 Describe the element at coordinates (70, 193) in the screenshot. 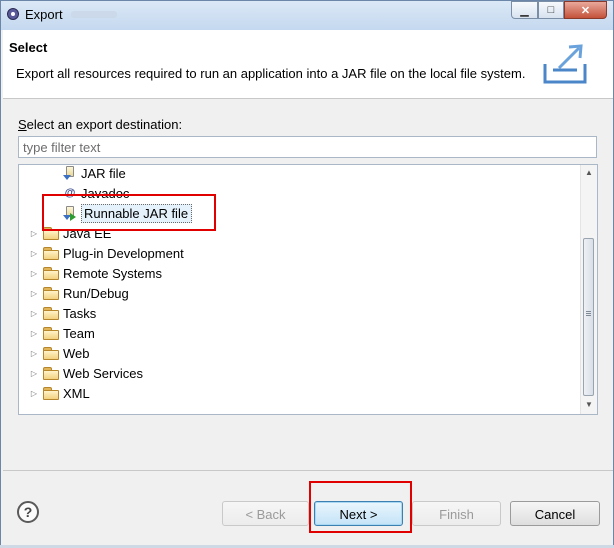

I see `javadoc-icon: @` at that location.